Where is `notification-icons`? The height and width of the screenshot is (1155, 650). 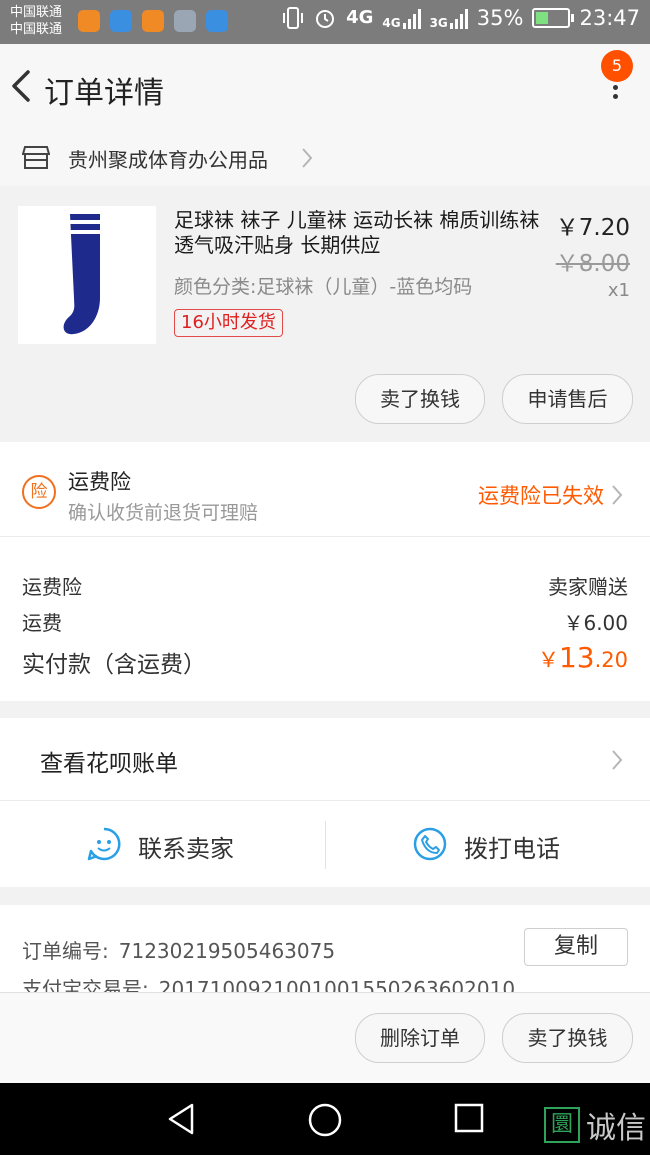
notification-icons is located at coordinates (153, 21).